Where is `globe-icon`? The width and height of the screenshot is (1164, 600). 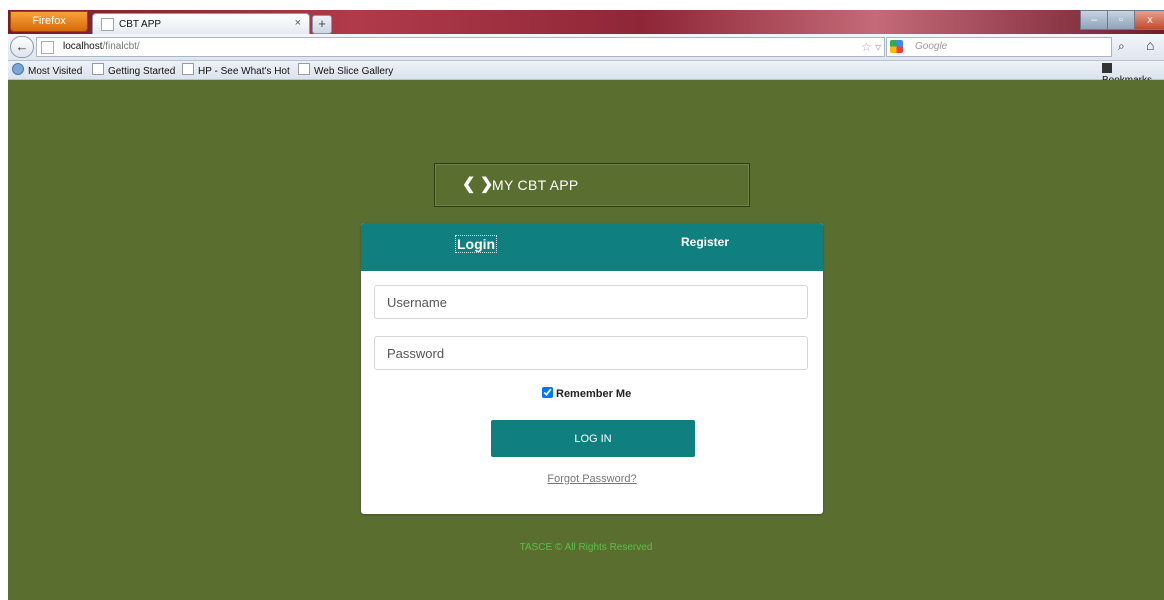 globe-icon is located at coordinates (18, 69).